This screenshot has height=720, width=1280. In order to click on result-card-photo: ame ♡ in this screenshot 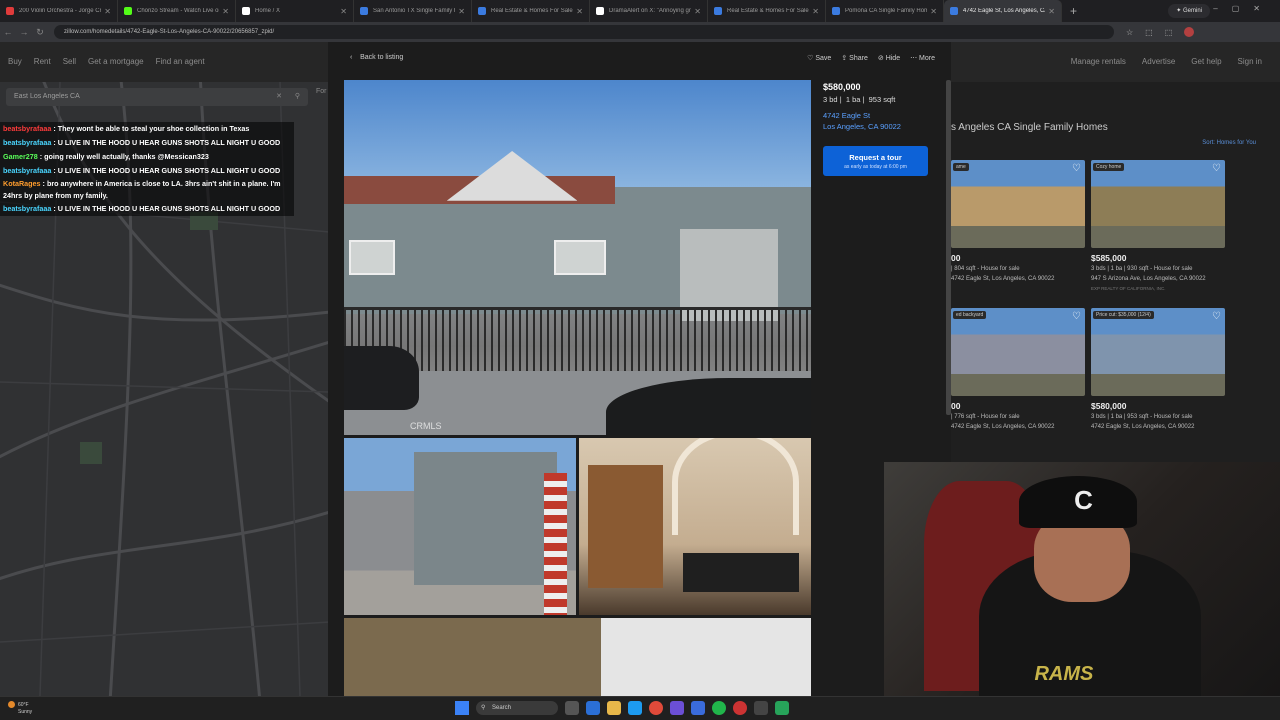, I will do `click(1018, 204)`.